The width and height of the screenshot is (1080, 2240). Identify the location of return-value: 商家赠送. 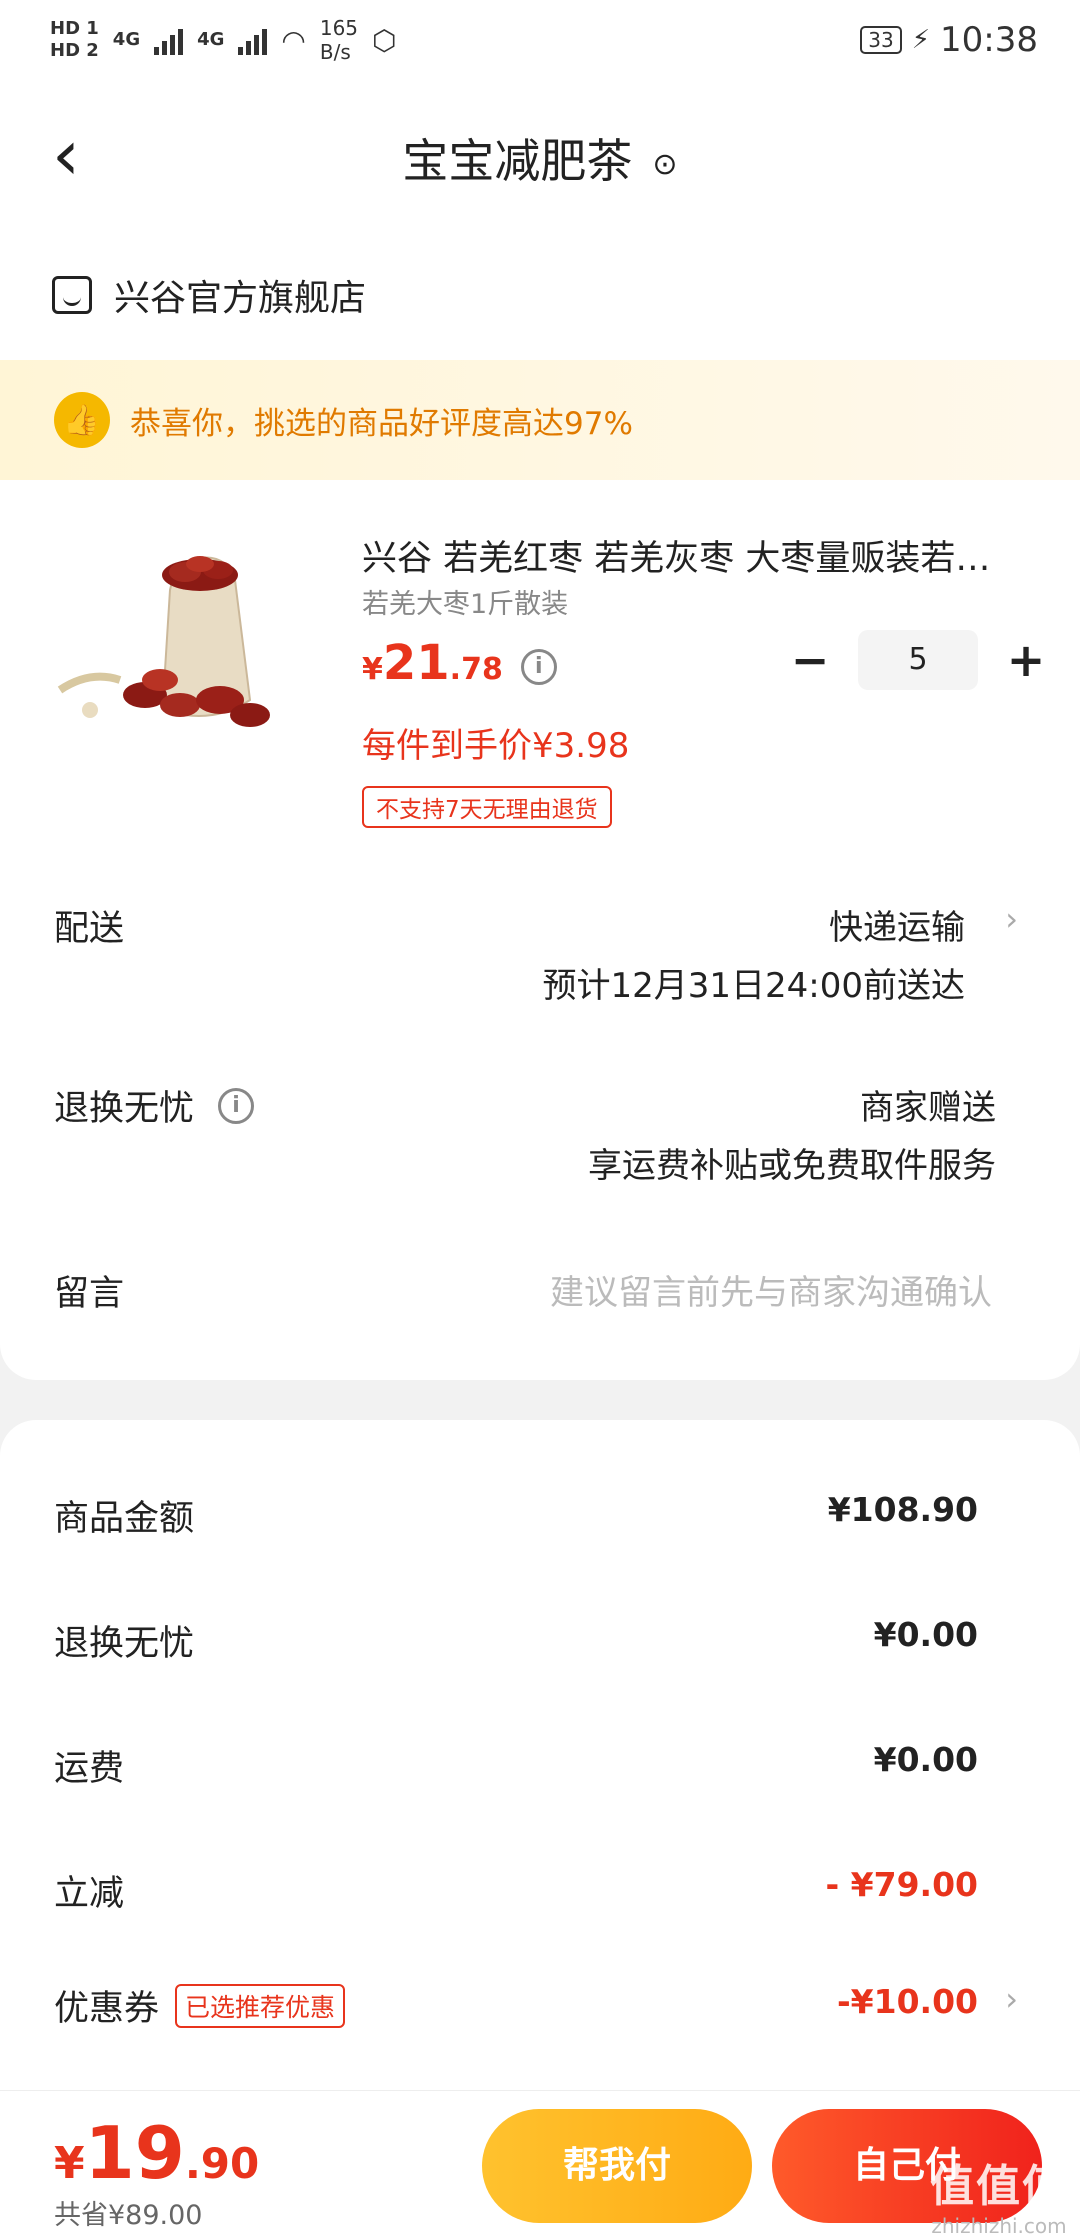
(928, 1108).